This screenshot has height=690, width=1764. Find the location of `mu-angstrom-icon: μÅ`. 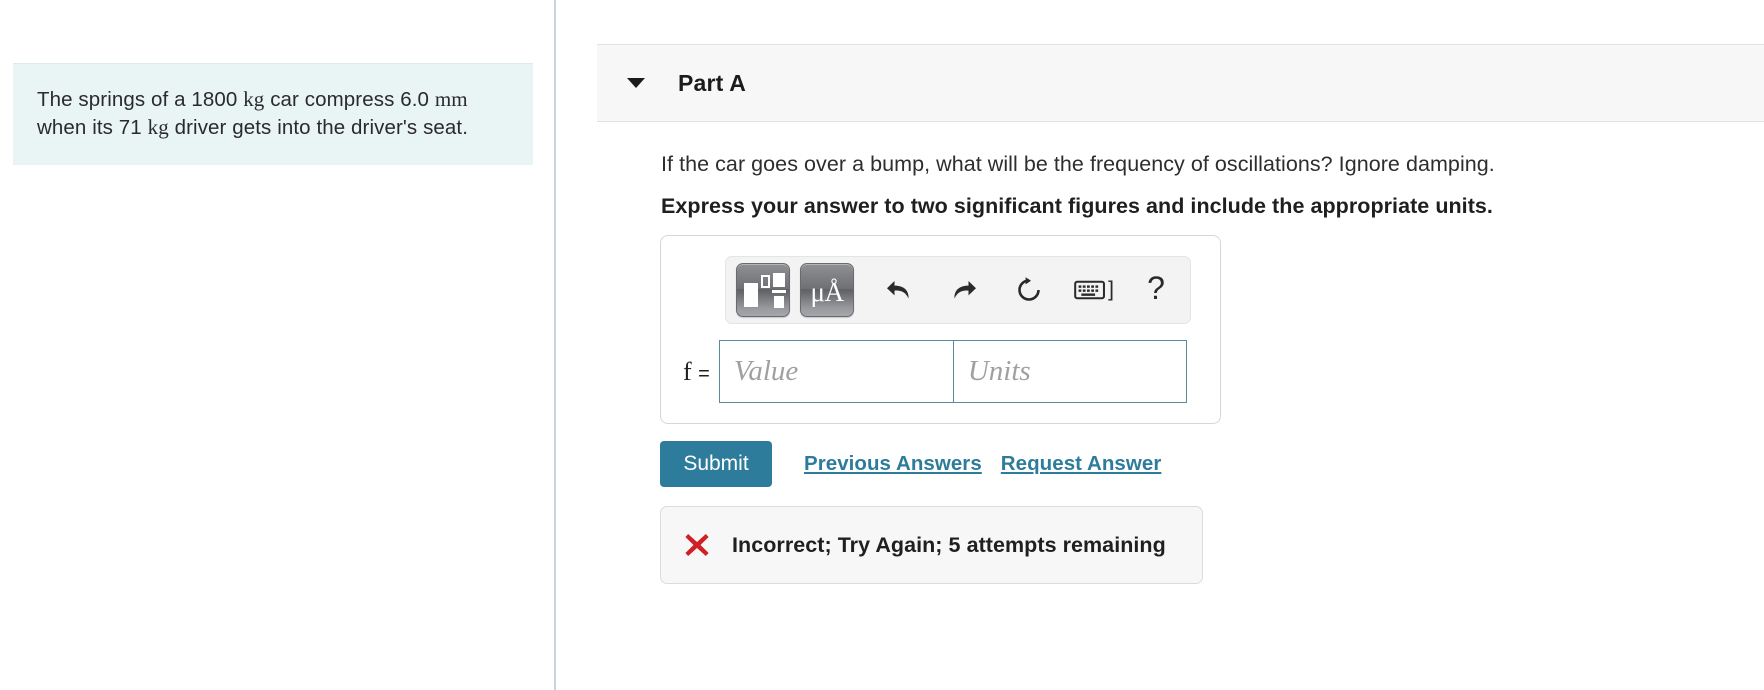

mu-angstrom-icon: μÅ is located at coordinates (827, 291).